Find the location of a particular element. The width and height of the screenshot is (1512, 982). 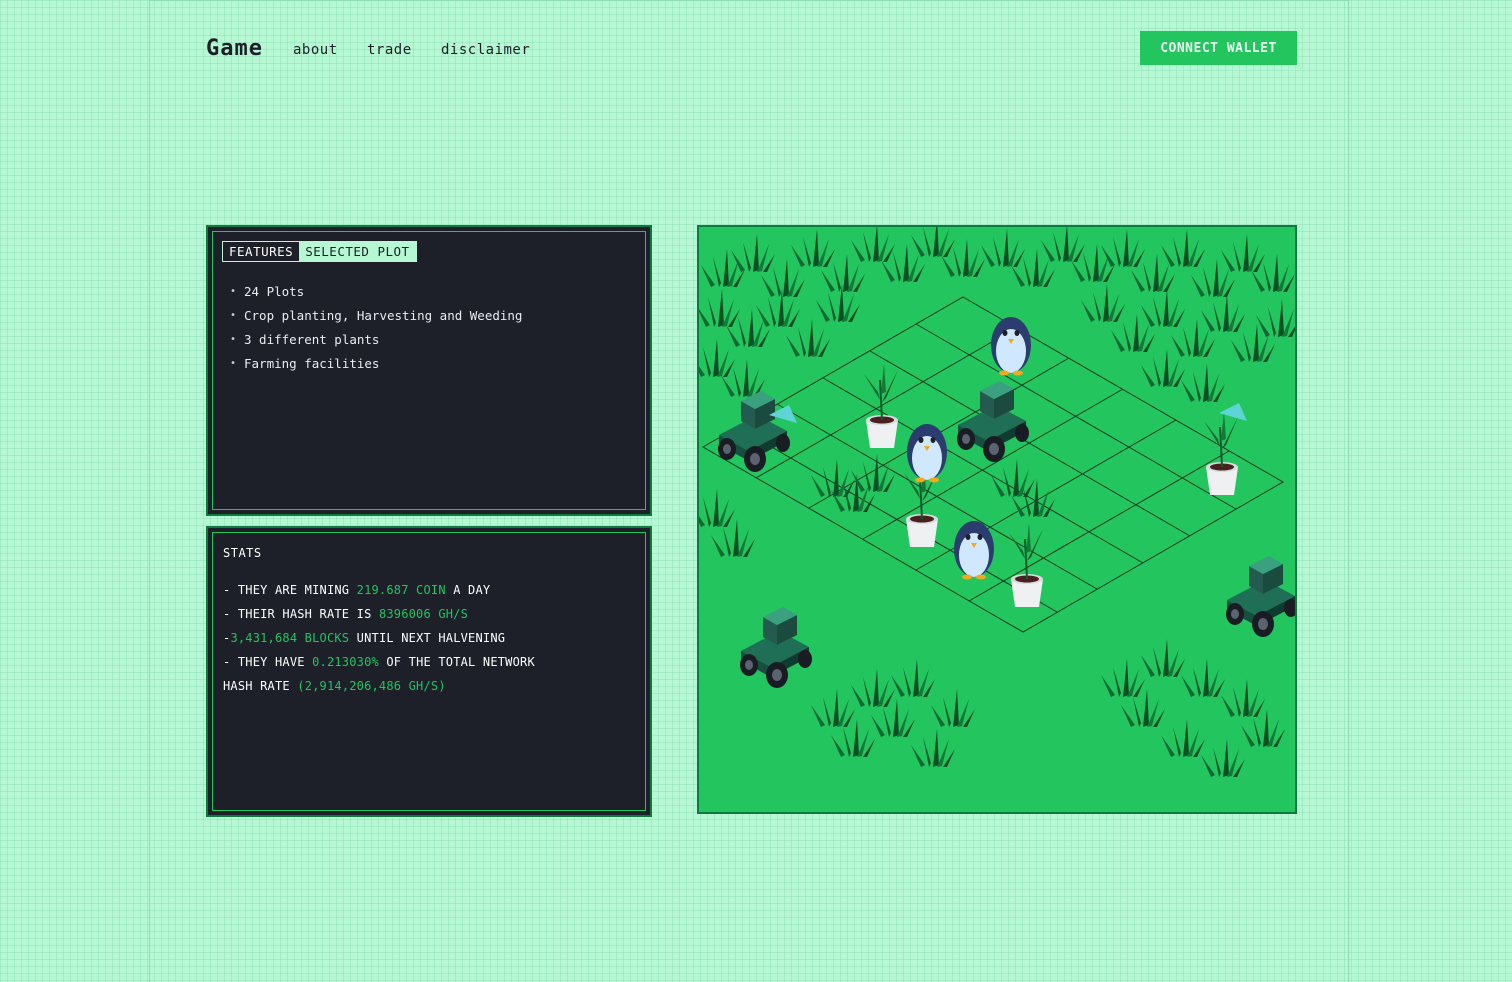

stat-network: HASH RATE (2,914,206,486 GH/S) is located at coordinates (430, 686).